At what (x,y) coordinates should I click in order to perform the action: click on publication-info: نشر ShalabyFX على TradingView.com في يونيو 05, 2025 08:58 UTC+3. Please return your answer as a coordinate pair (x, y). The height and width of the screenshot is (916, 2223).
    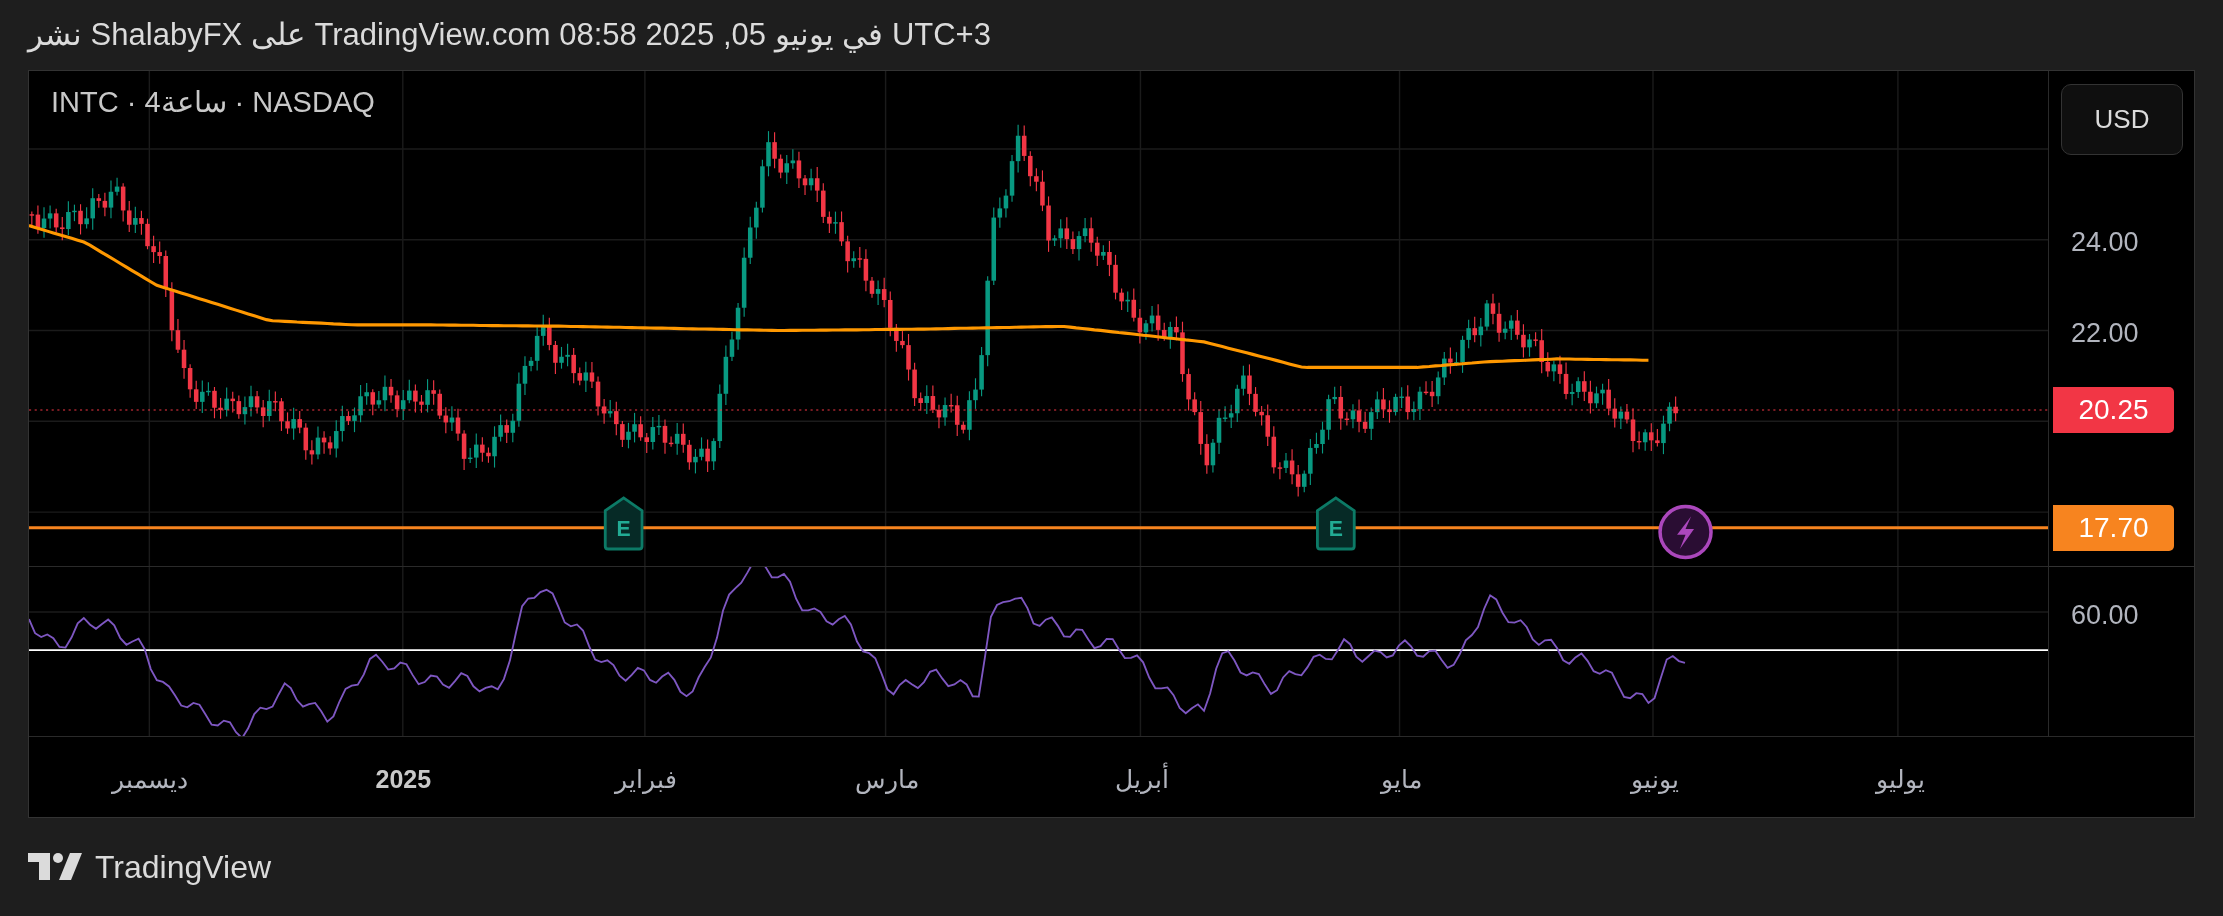
    Looking at the image, I should click on (509, 35).